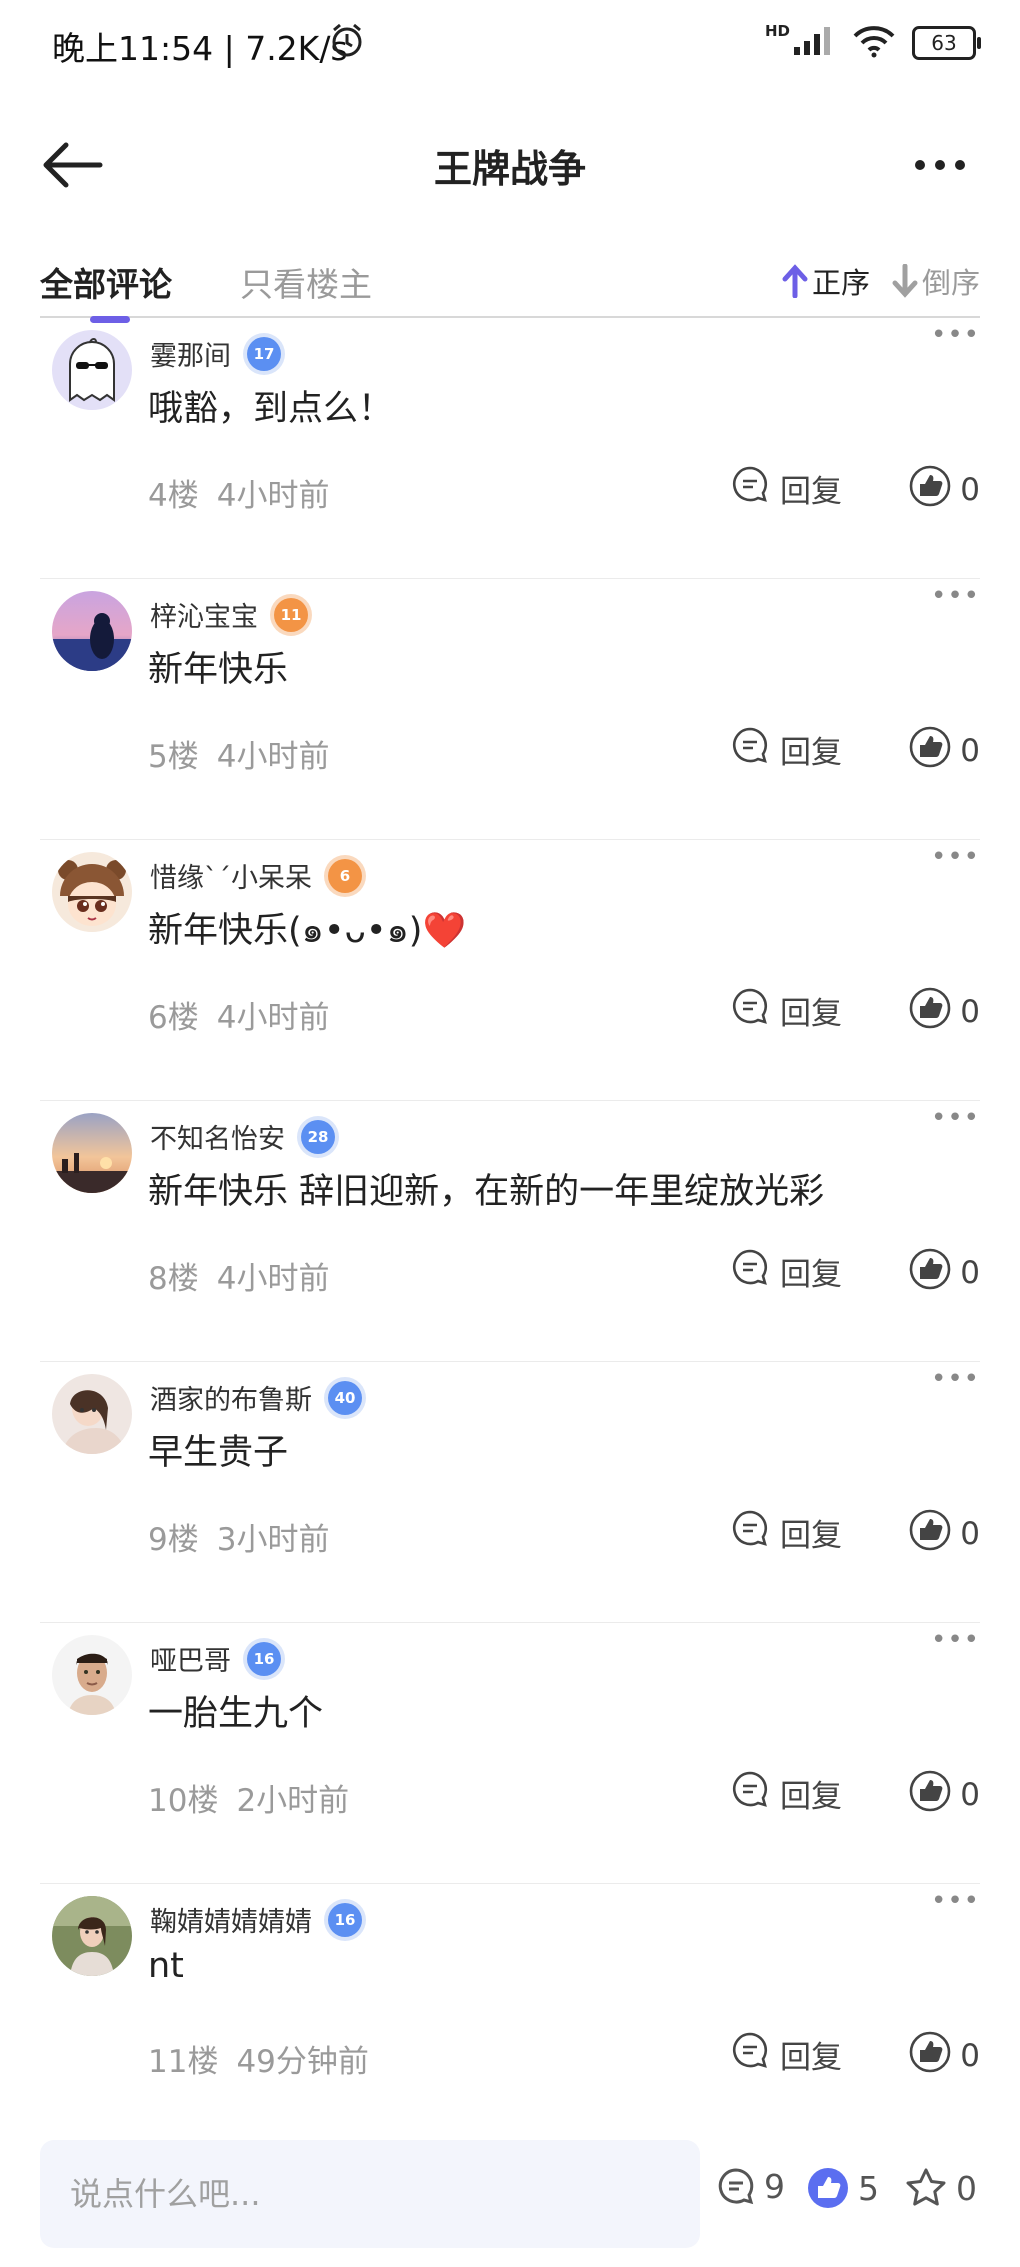 The image size is (1020, 2267). I want to click on comment-item: 哑巴哥 16 ••• 一胎生九个 10楼 2小时前 回复 0, so click(510, 1753).